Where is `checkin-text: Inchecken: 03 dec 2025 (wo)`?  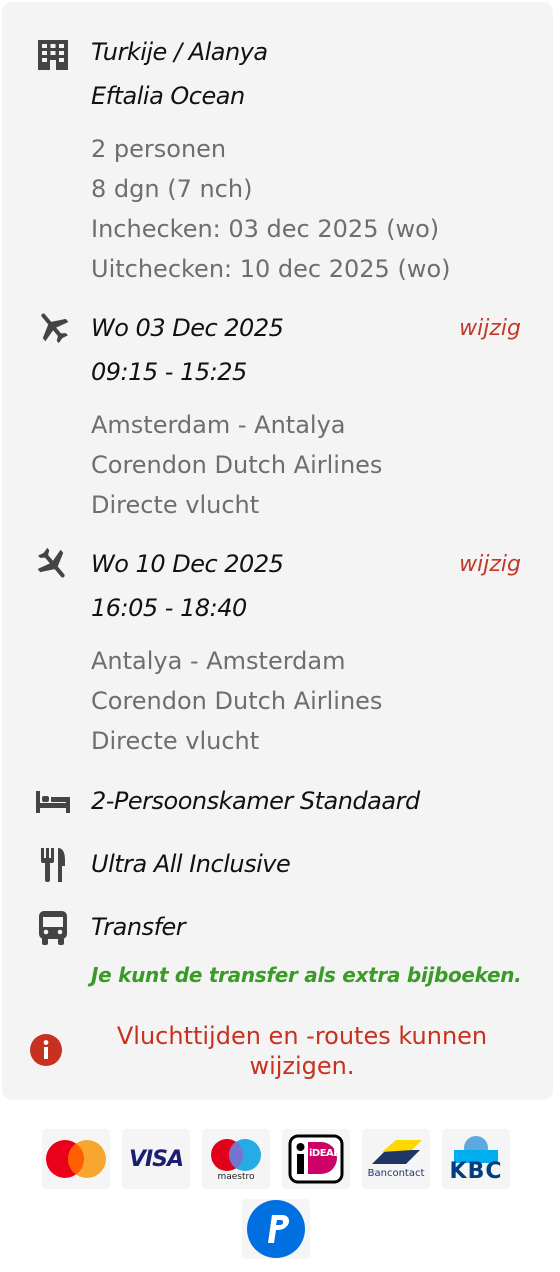 checkin-text: Inchecken: 03 dec 2025 (wo) is located at coordinates (265, 229).